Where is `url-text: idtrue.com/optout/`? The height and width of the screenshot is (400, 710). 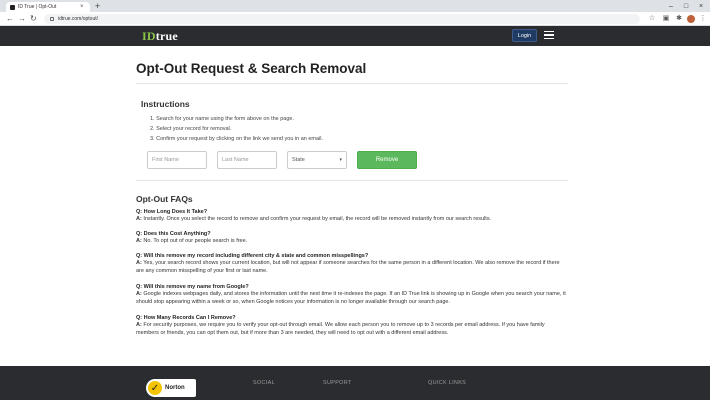 url-text: idtrue.com/optout/ is located at coordinates (78, 19).